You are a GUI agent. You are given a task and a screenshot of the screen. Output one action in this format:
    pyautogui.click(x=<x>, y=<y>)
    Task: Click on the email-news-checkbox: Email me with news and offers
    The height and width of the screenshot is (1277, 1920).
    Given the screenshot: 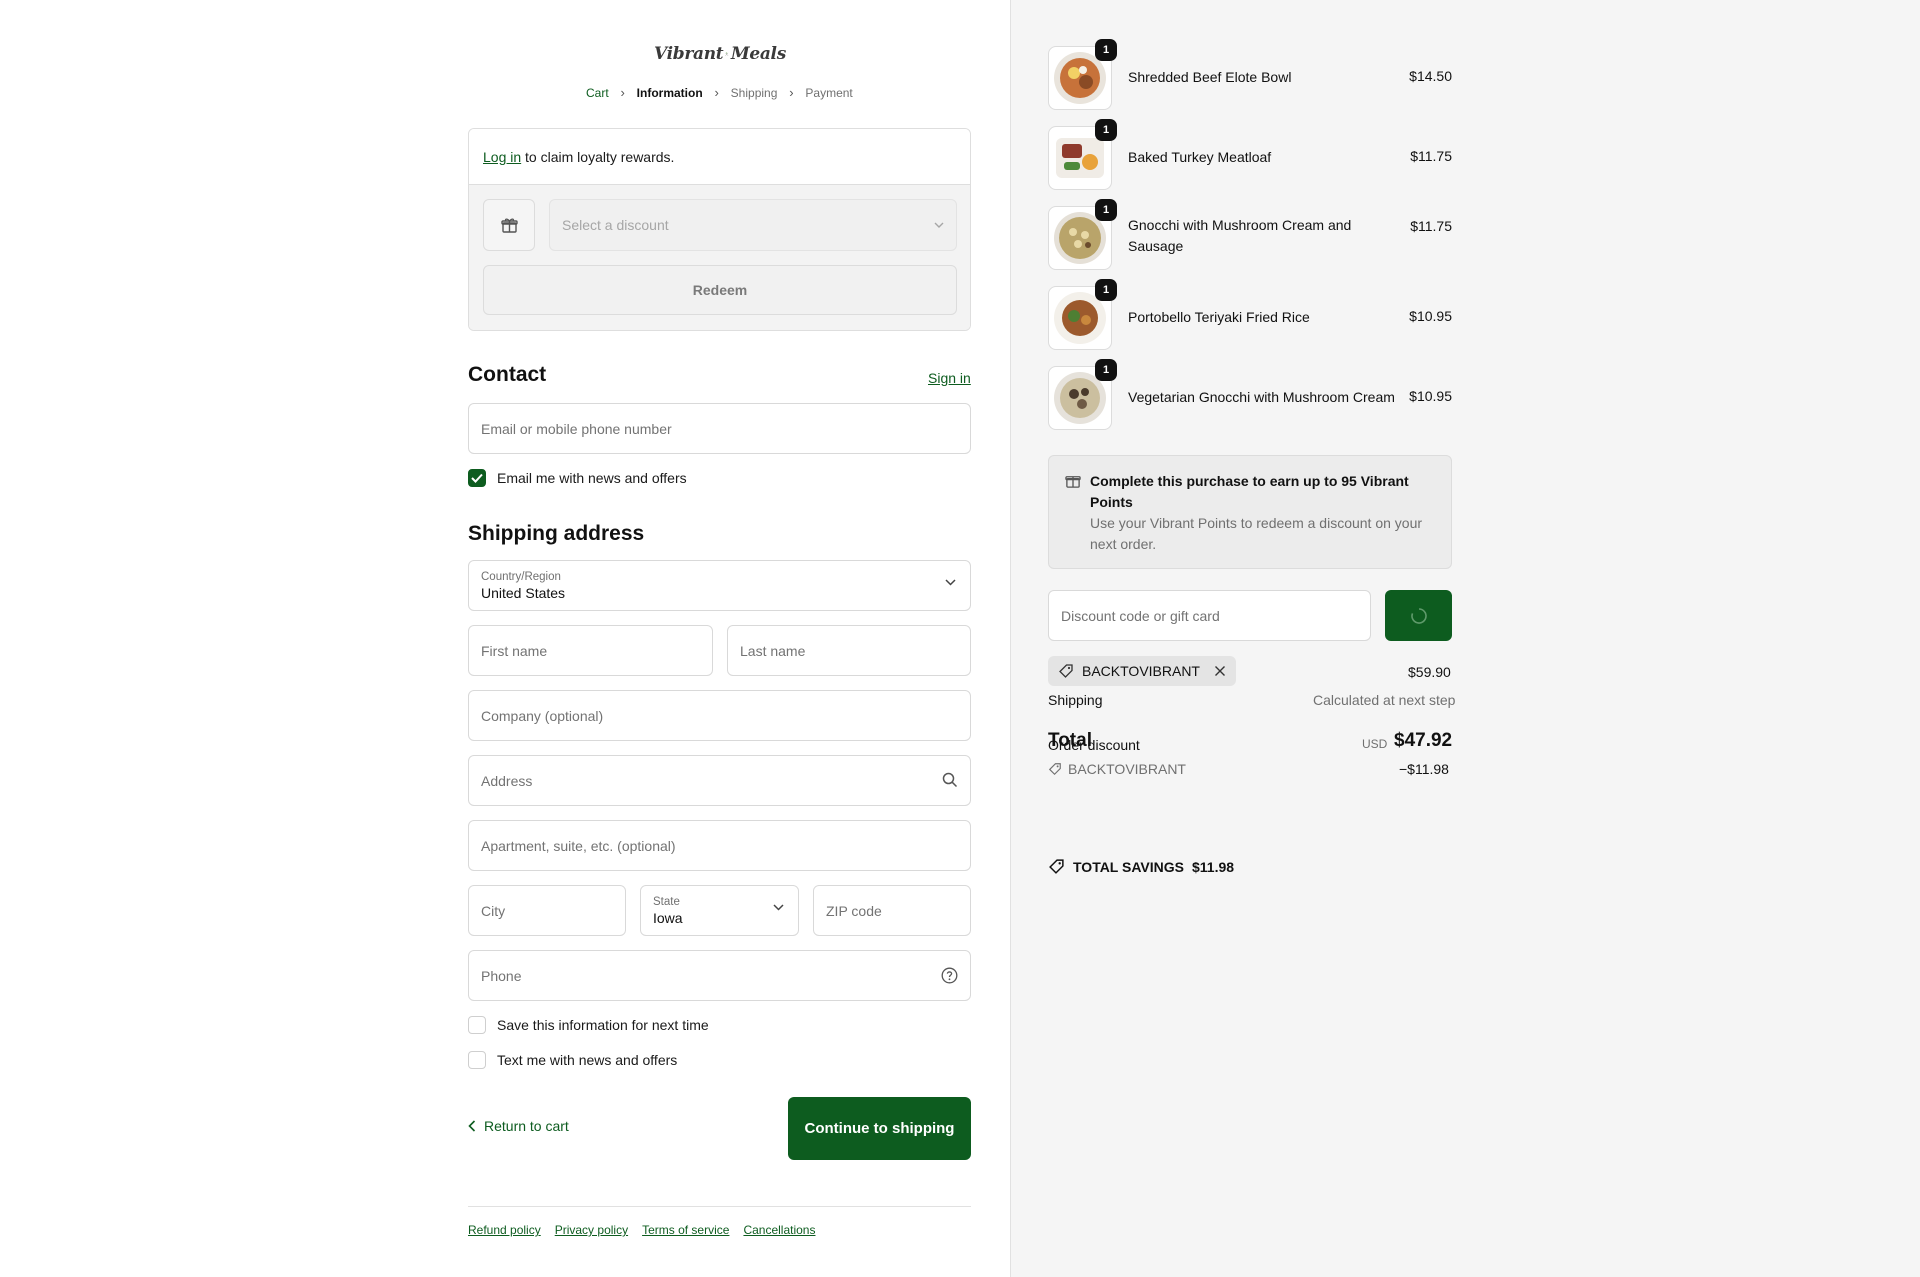 What is the action you would take?
    pyautogui.click(x=577, y=478)
    